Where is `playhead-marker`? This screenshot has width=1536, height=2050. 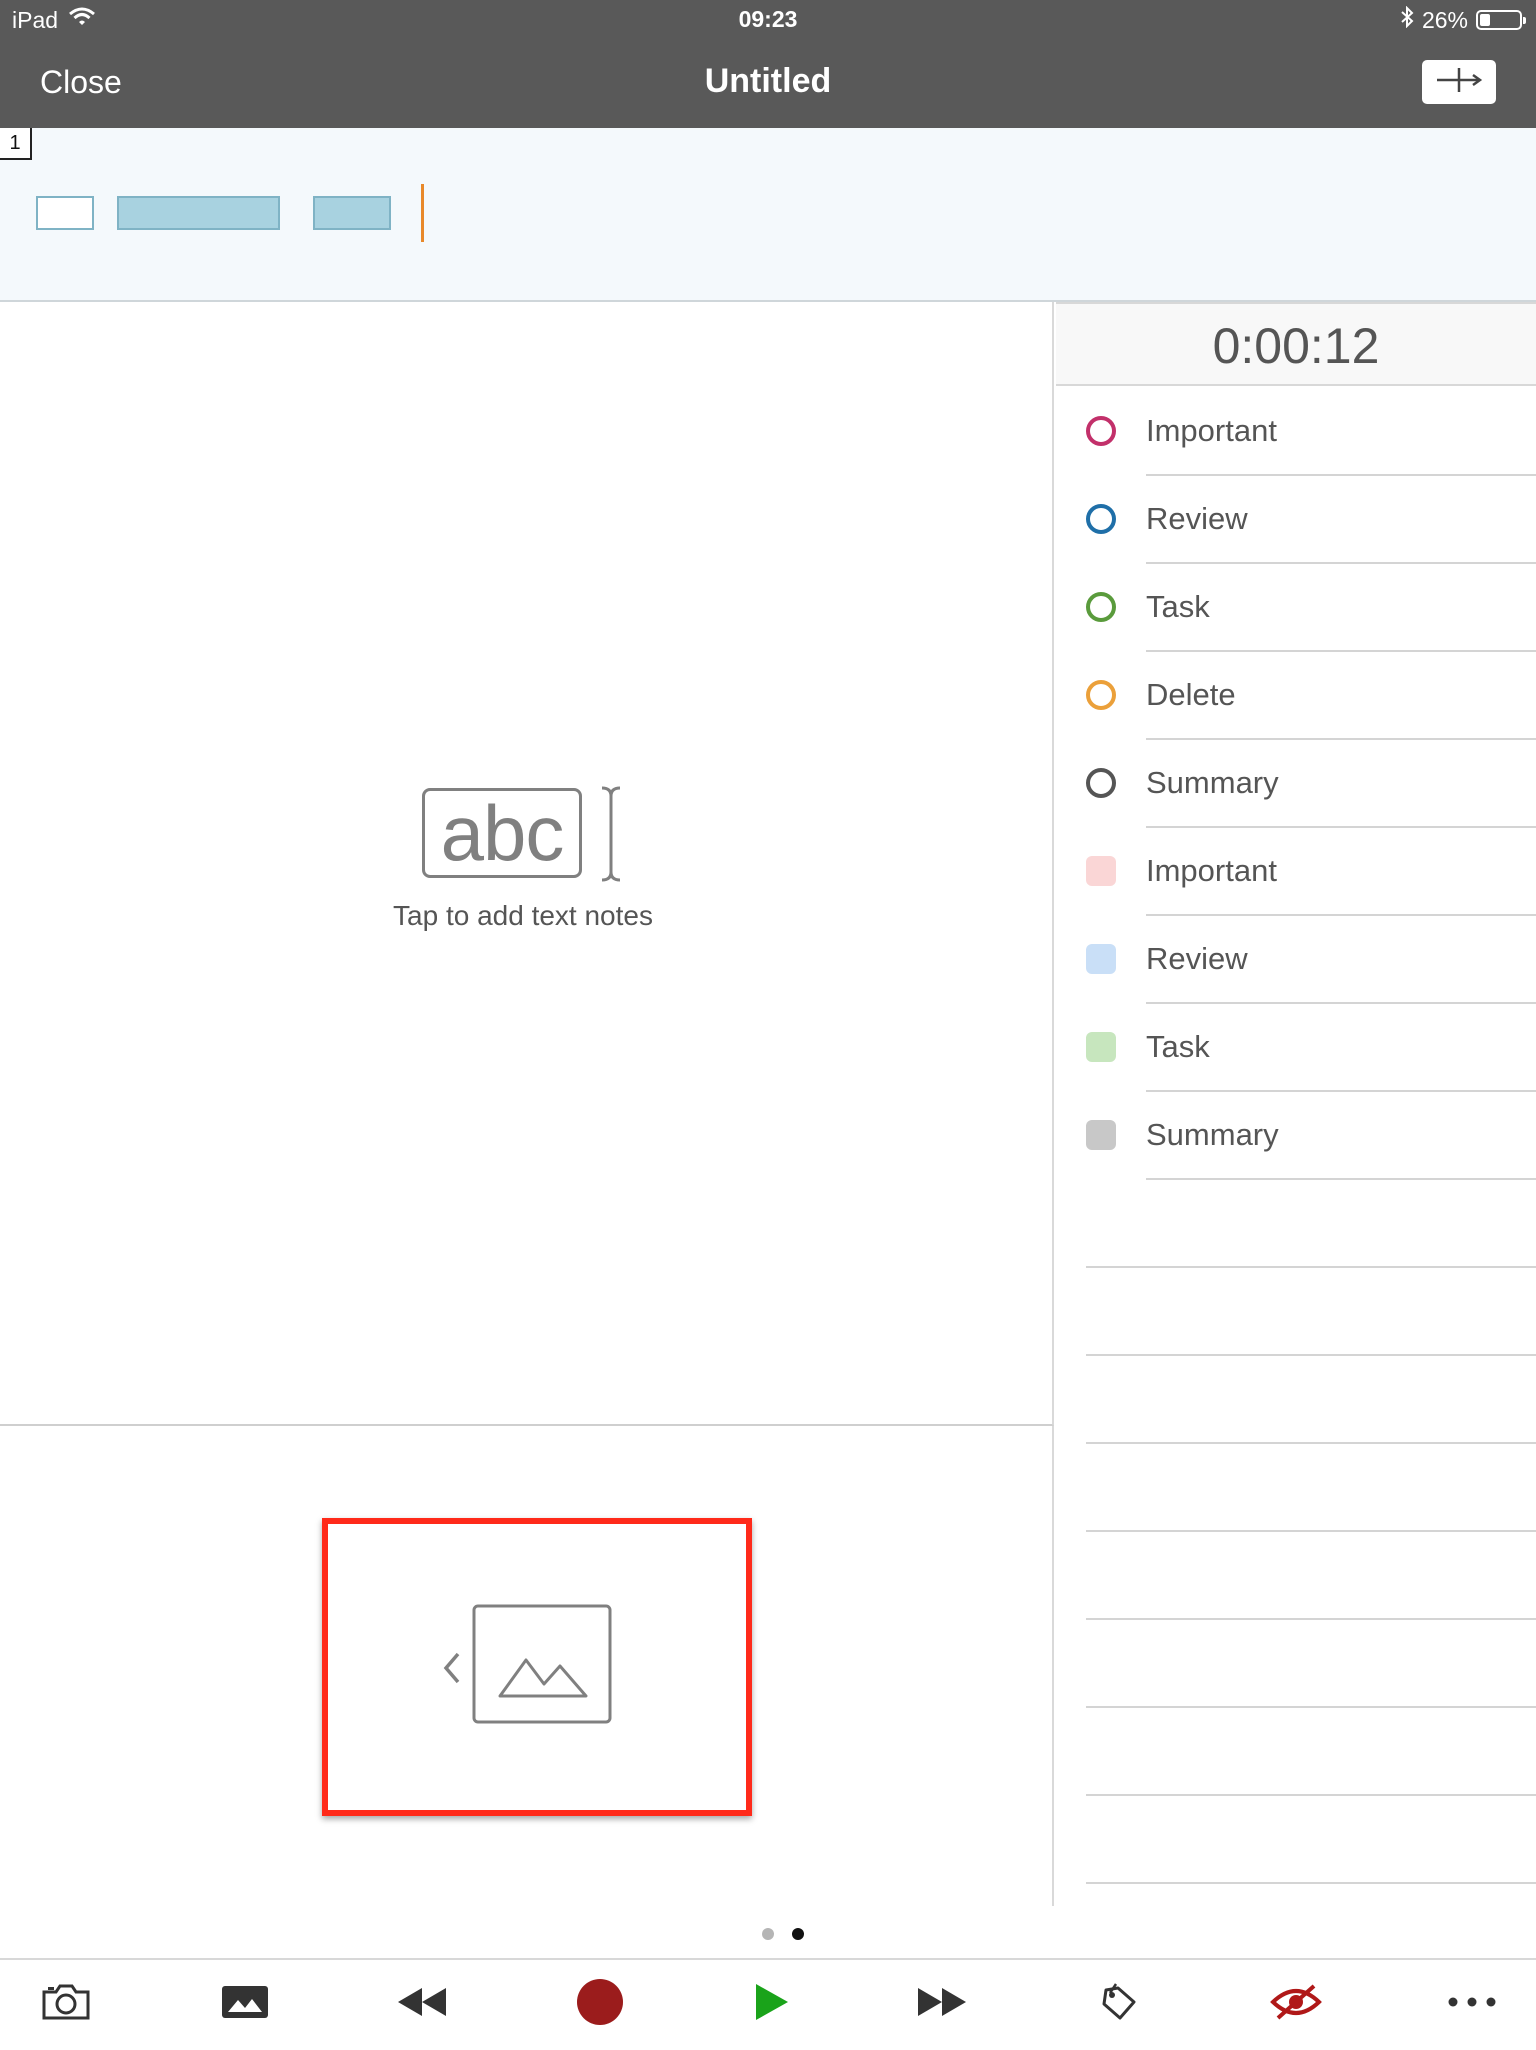
playhead-marker is located at coordinates (422, 213).